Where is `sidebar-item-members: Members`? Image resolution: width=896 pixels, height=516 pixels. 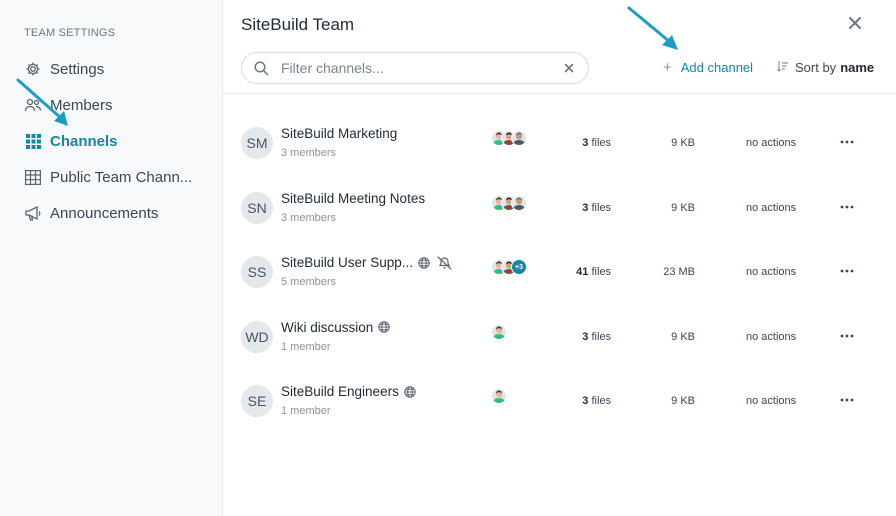 sidebar-item-members: Members is located at coordinates (119, 105).